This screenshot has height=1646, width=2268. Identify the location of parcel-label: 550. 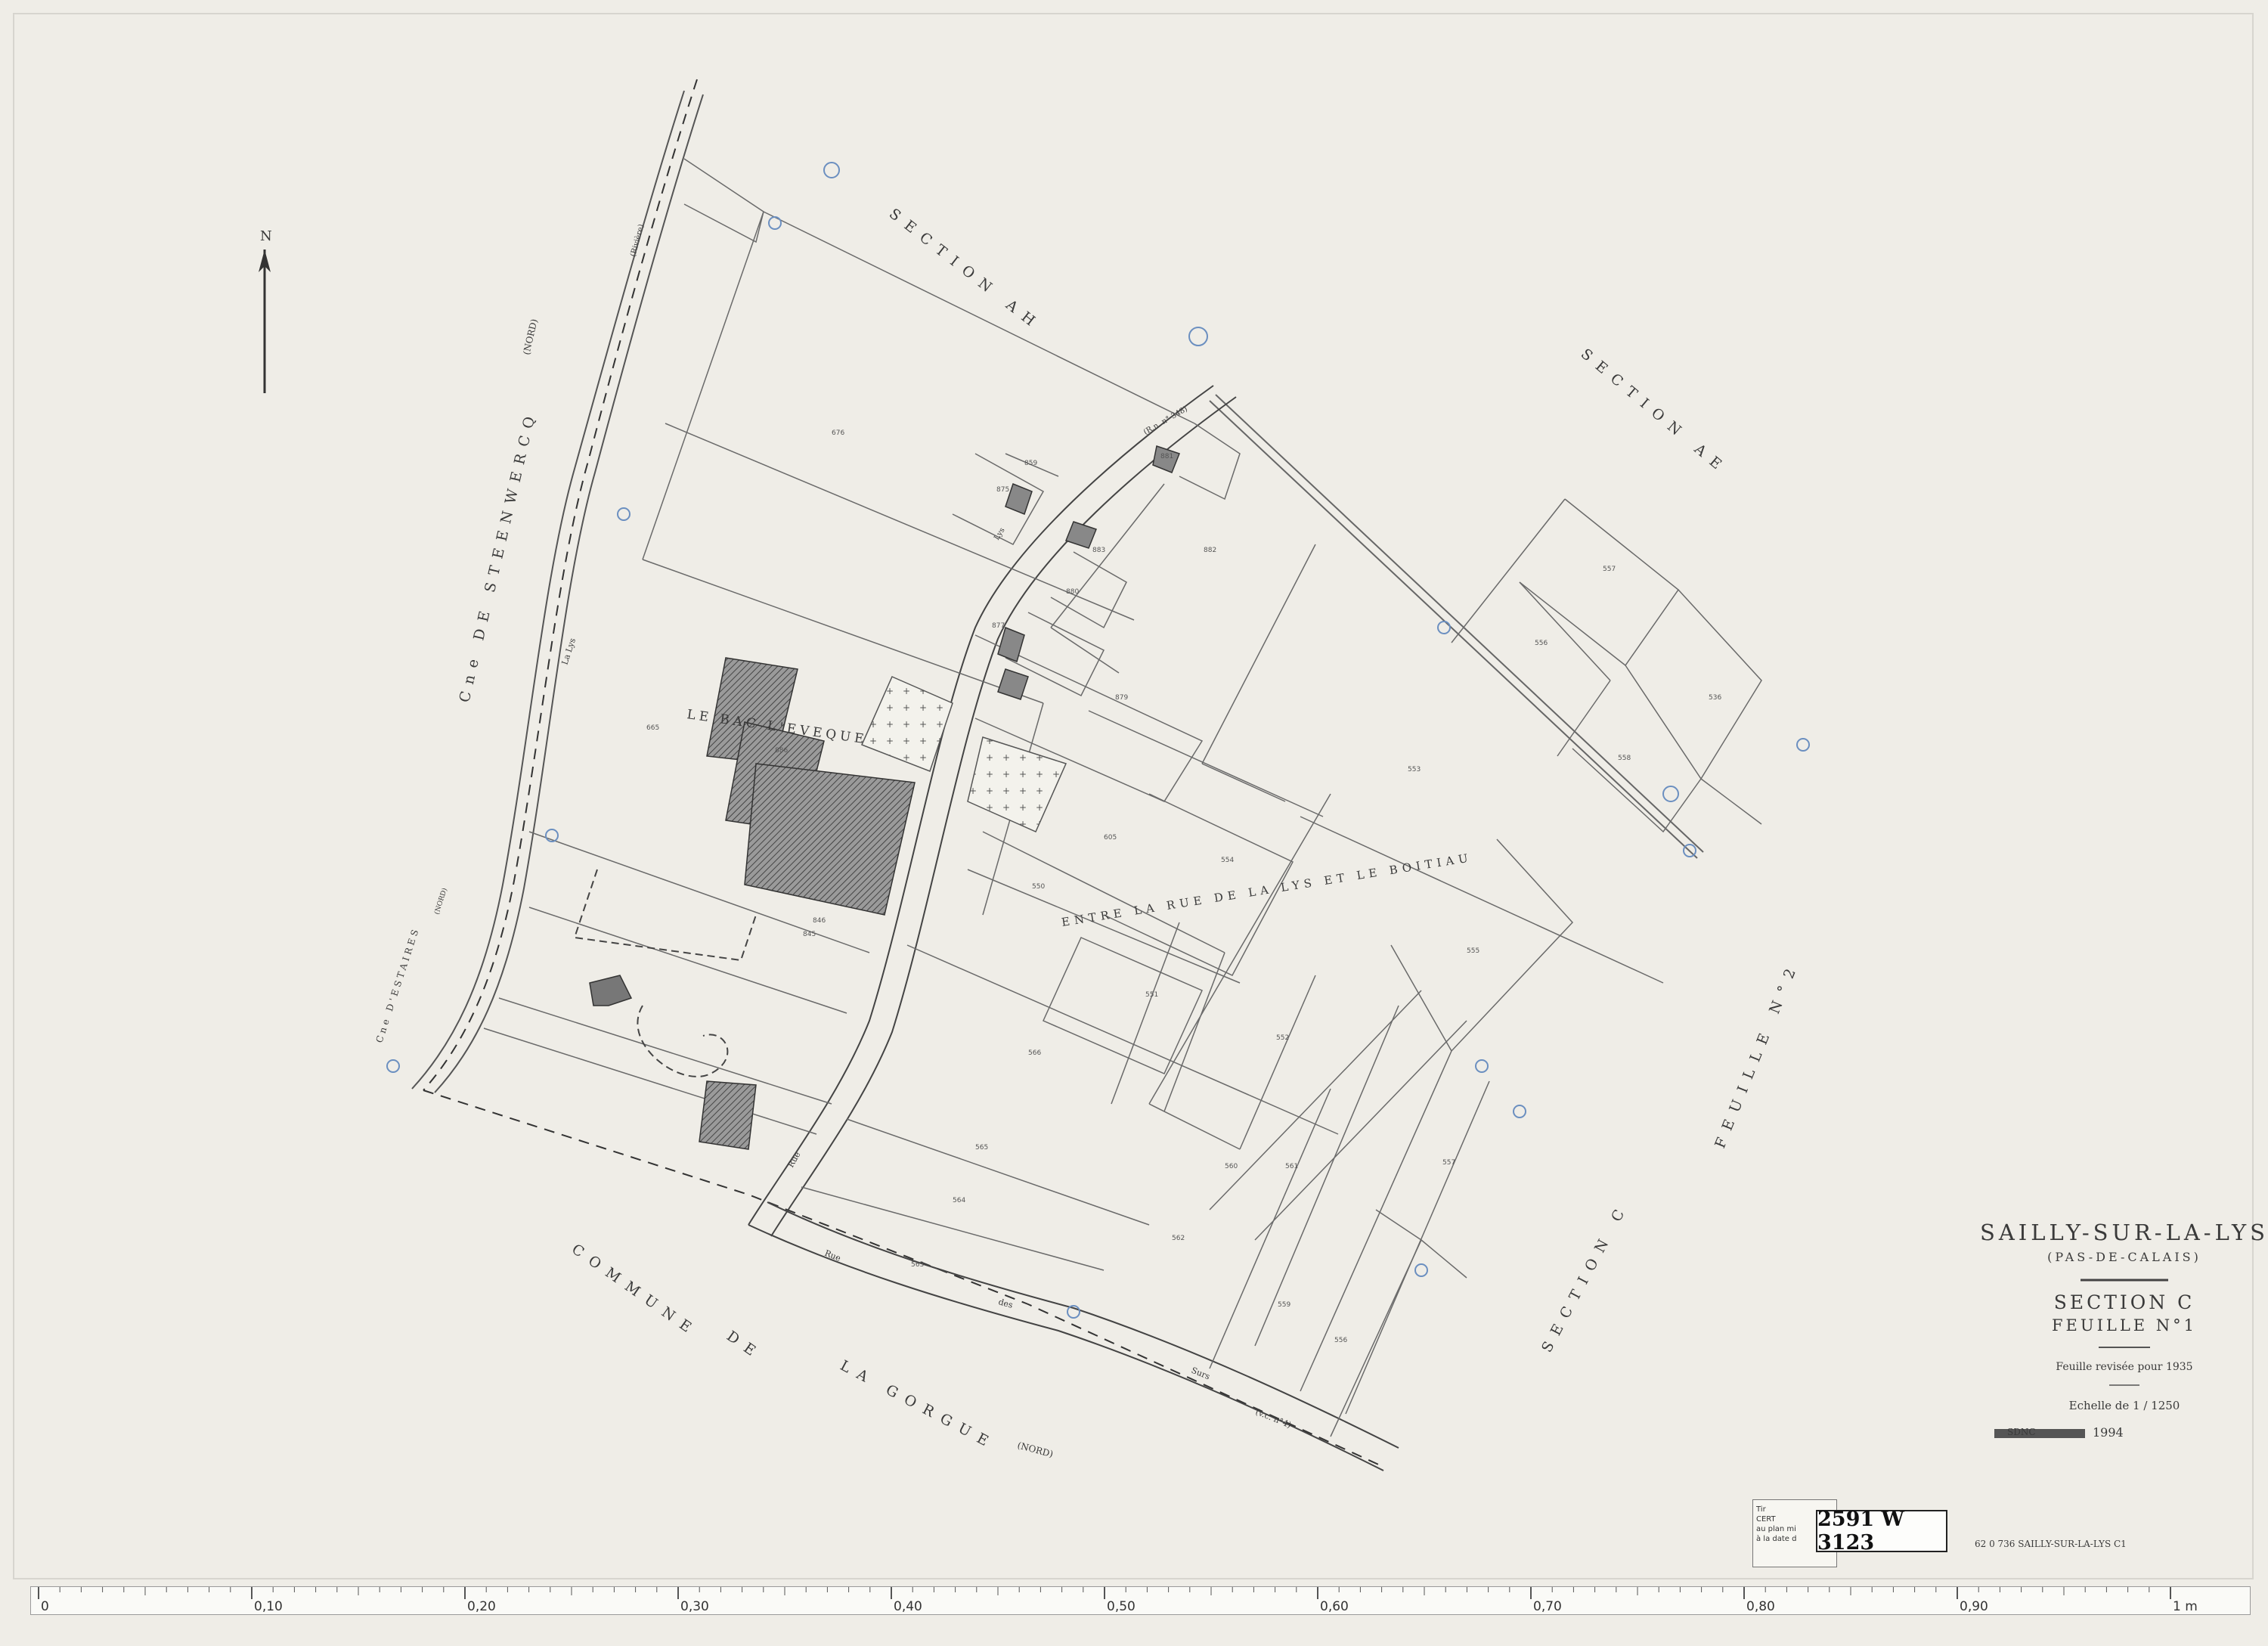
(1039, 887).